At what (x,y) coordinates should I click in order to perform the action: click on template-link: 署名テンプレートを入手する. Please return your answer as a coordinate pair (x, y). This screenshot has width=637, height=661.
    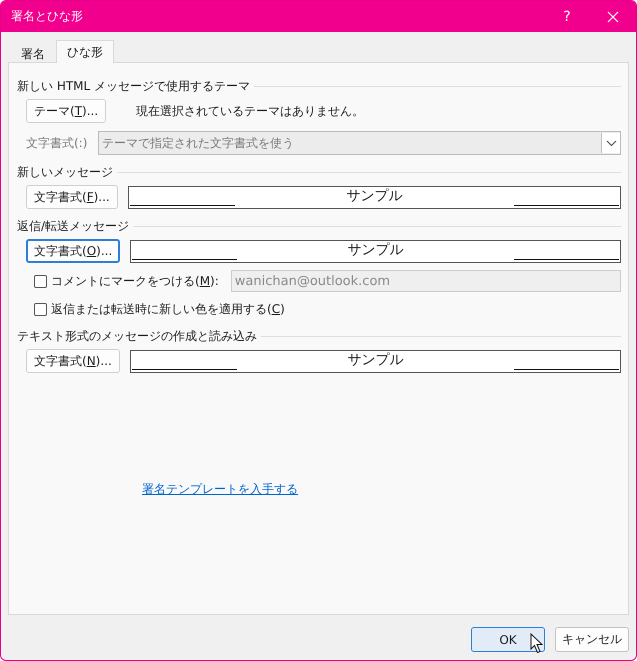
    Looking at the image, I should click on (220, 489).